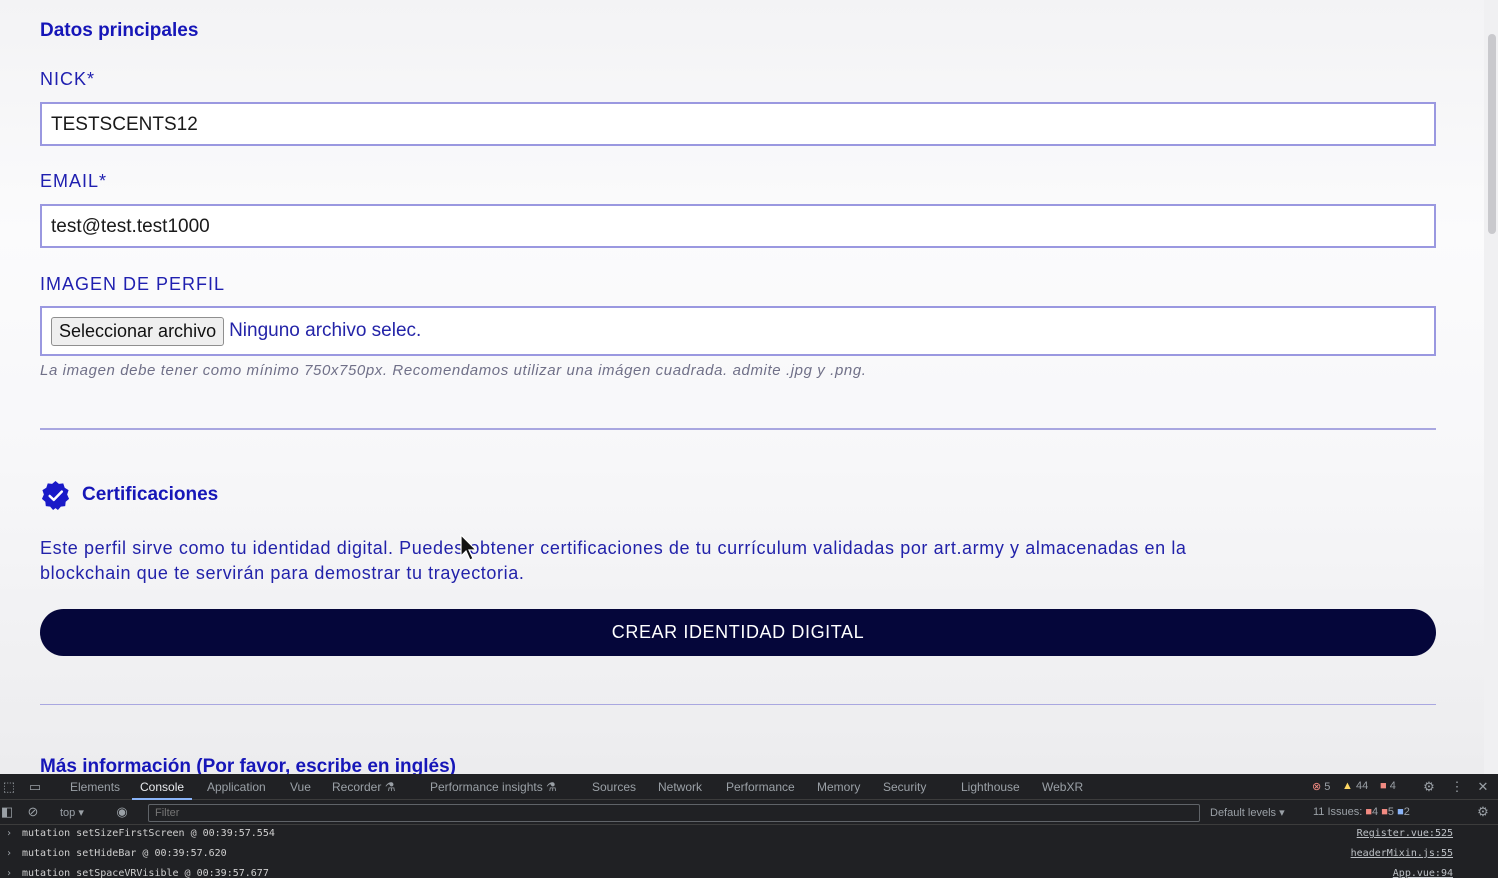  I want to click on tab-security: Security, so click(904, 787).